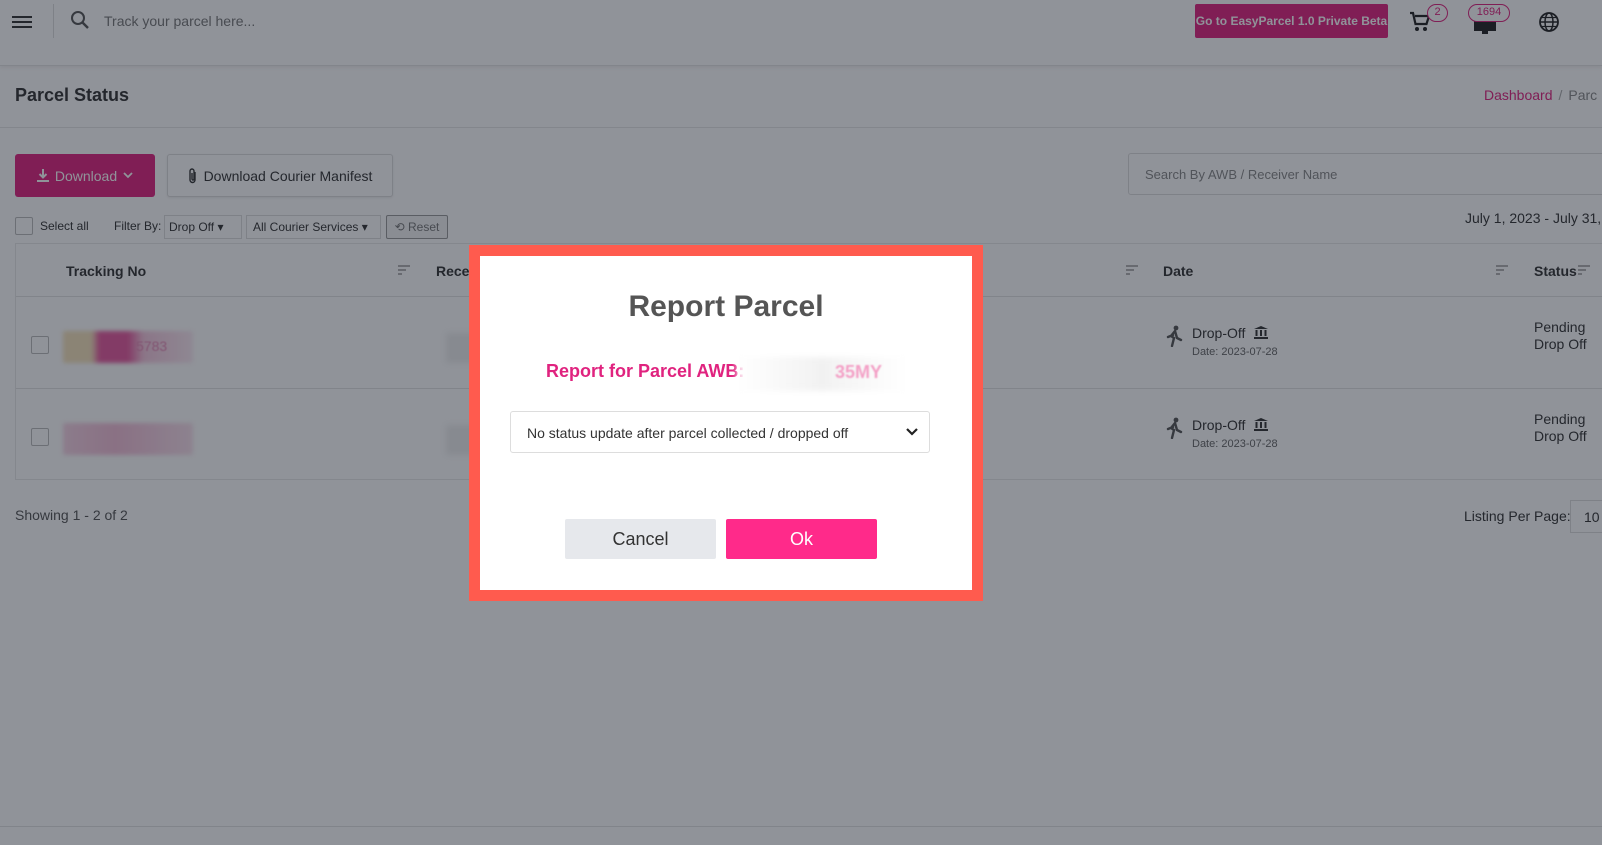 The width and height of the screenshot is (1602, 845). What do you see at coordinates (801, 539) in the screenshot?
I see `ok-button: Ok` at bounding box center [801, 539].